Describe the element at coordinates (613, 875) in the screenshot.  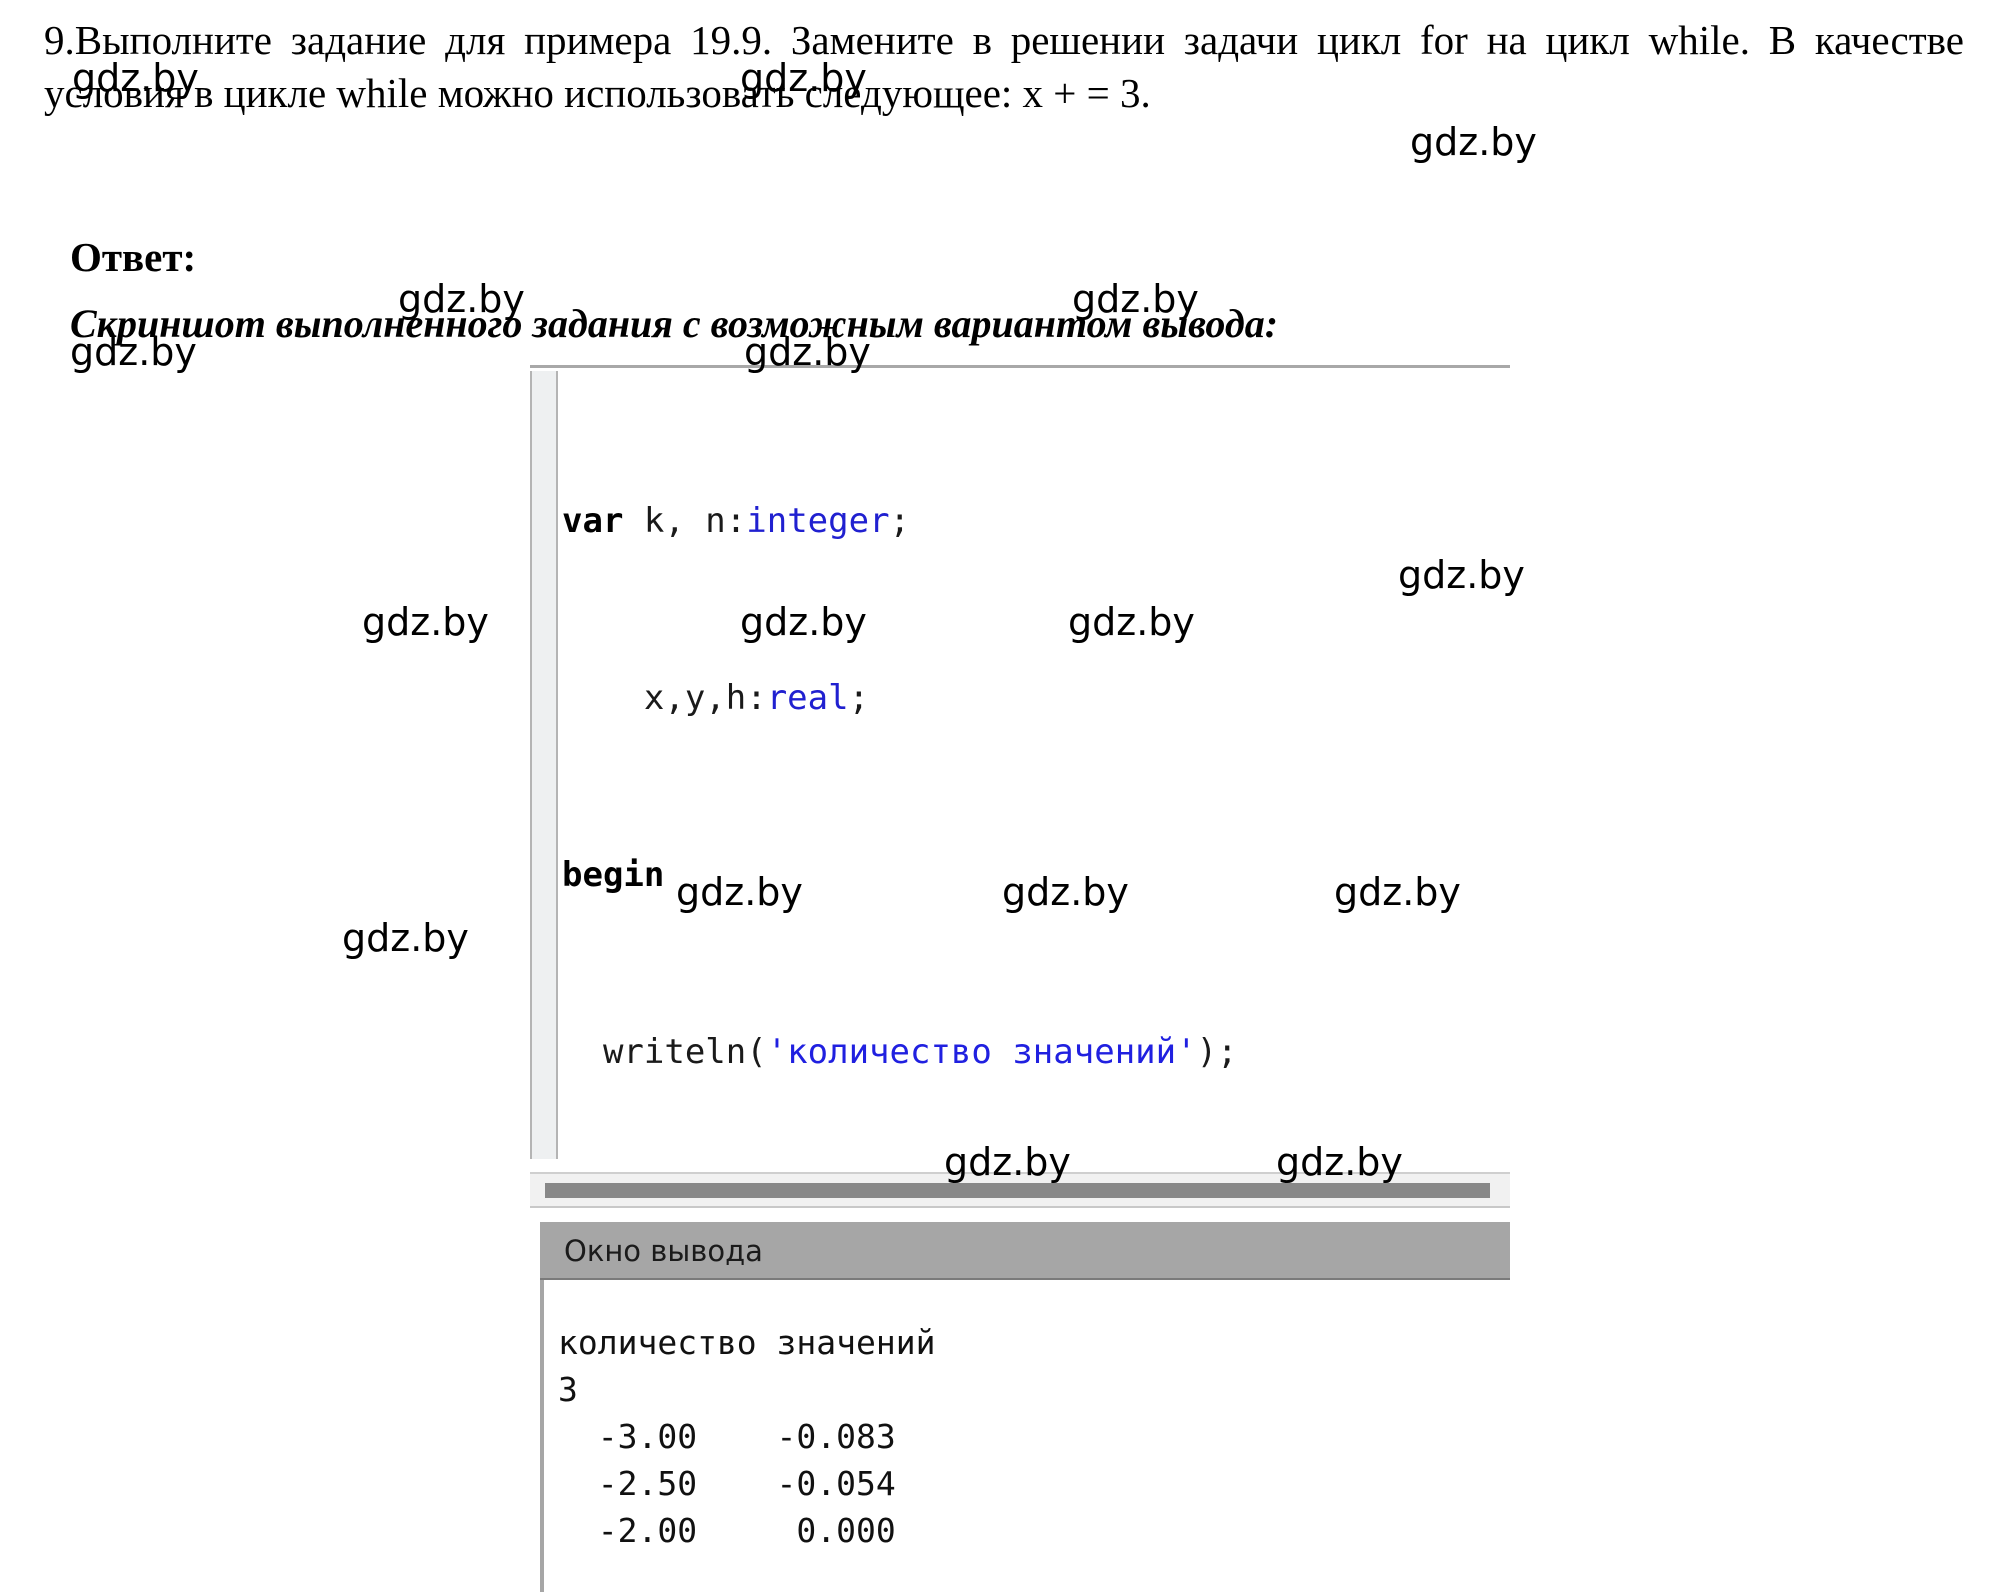
I see `code-line: begin` at that location.